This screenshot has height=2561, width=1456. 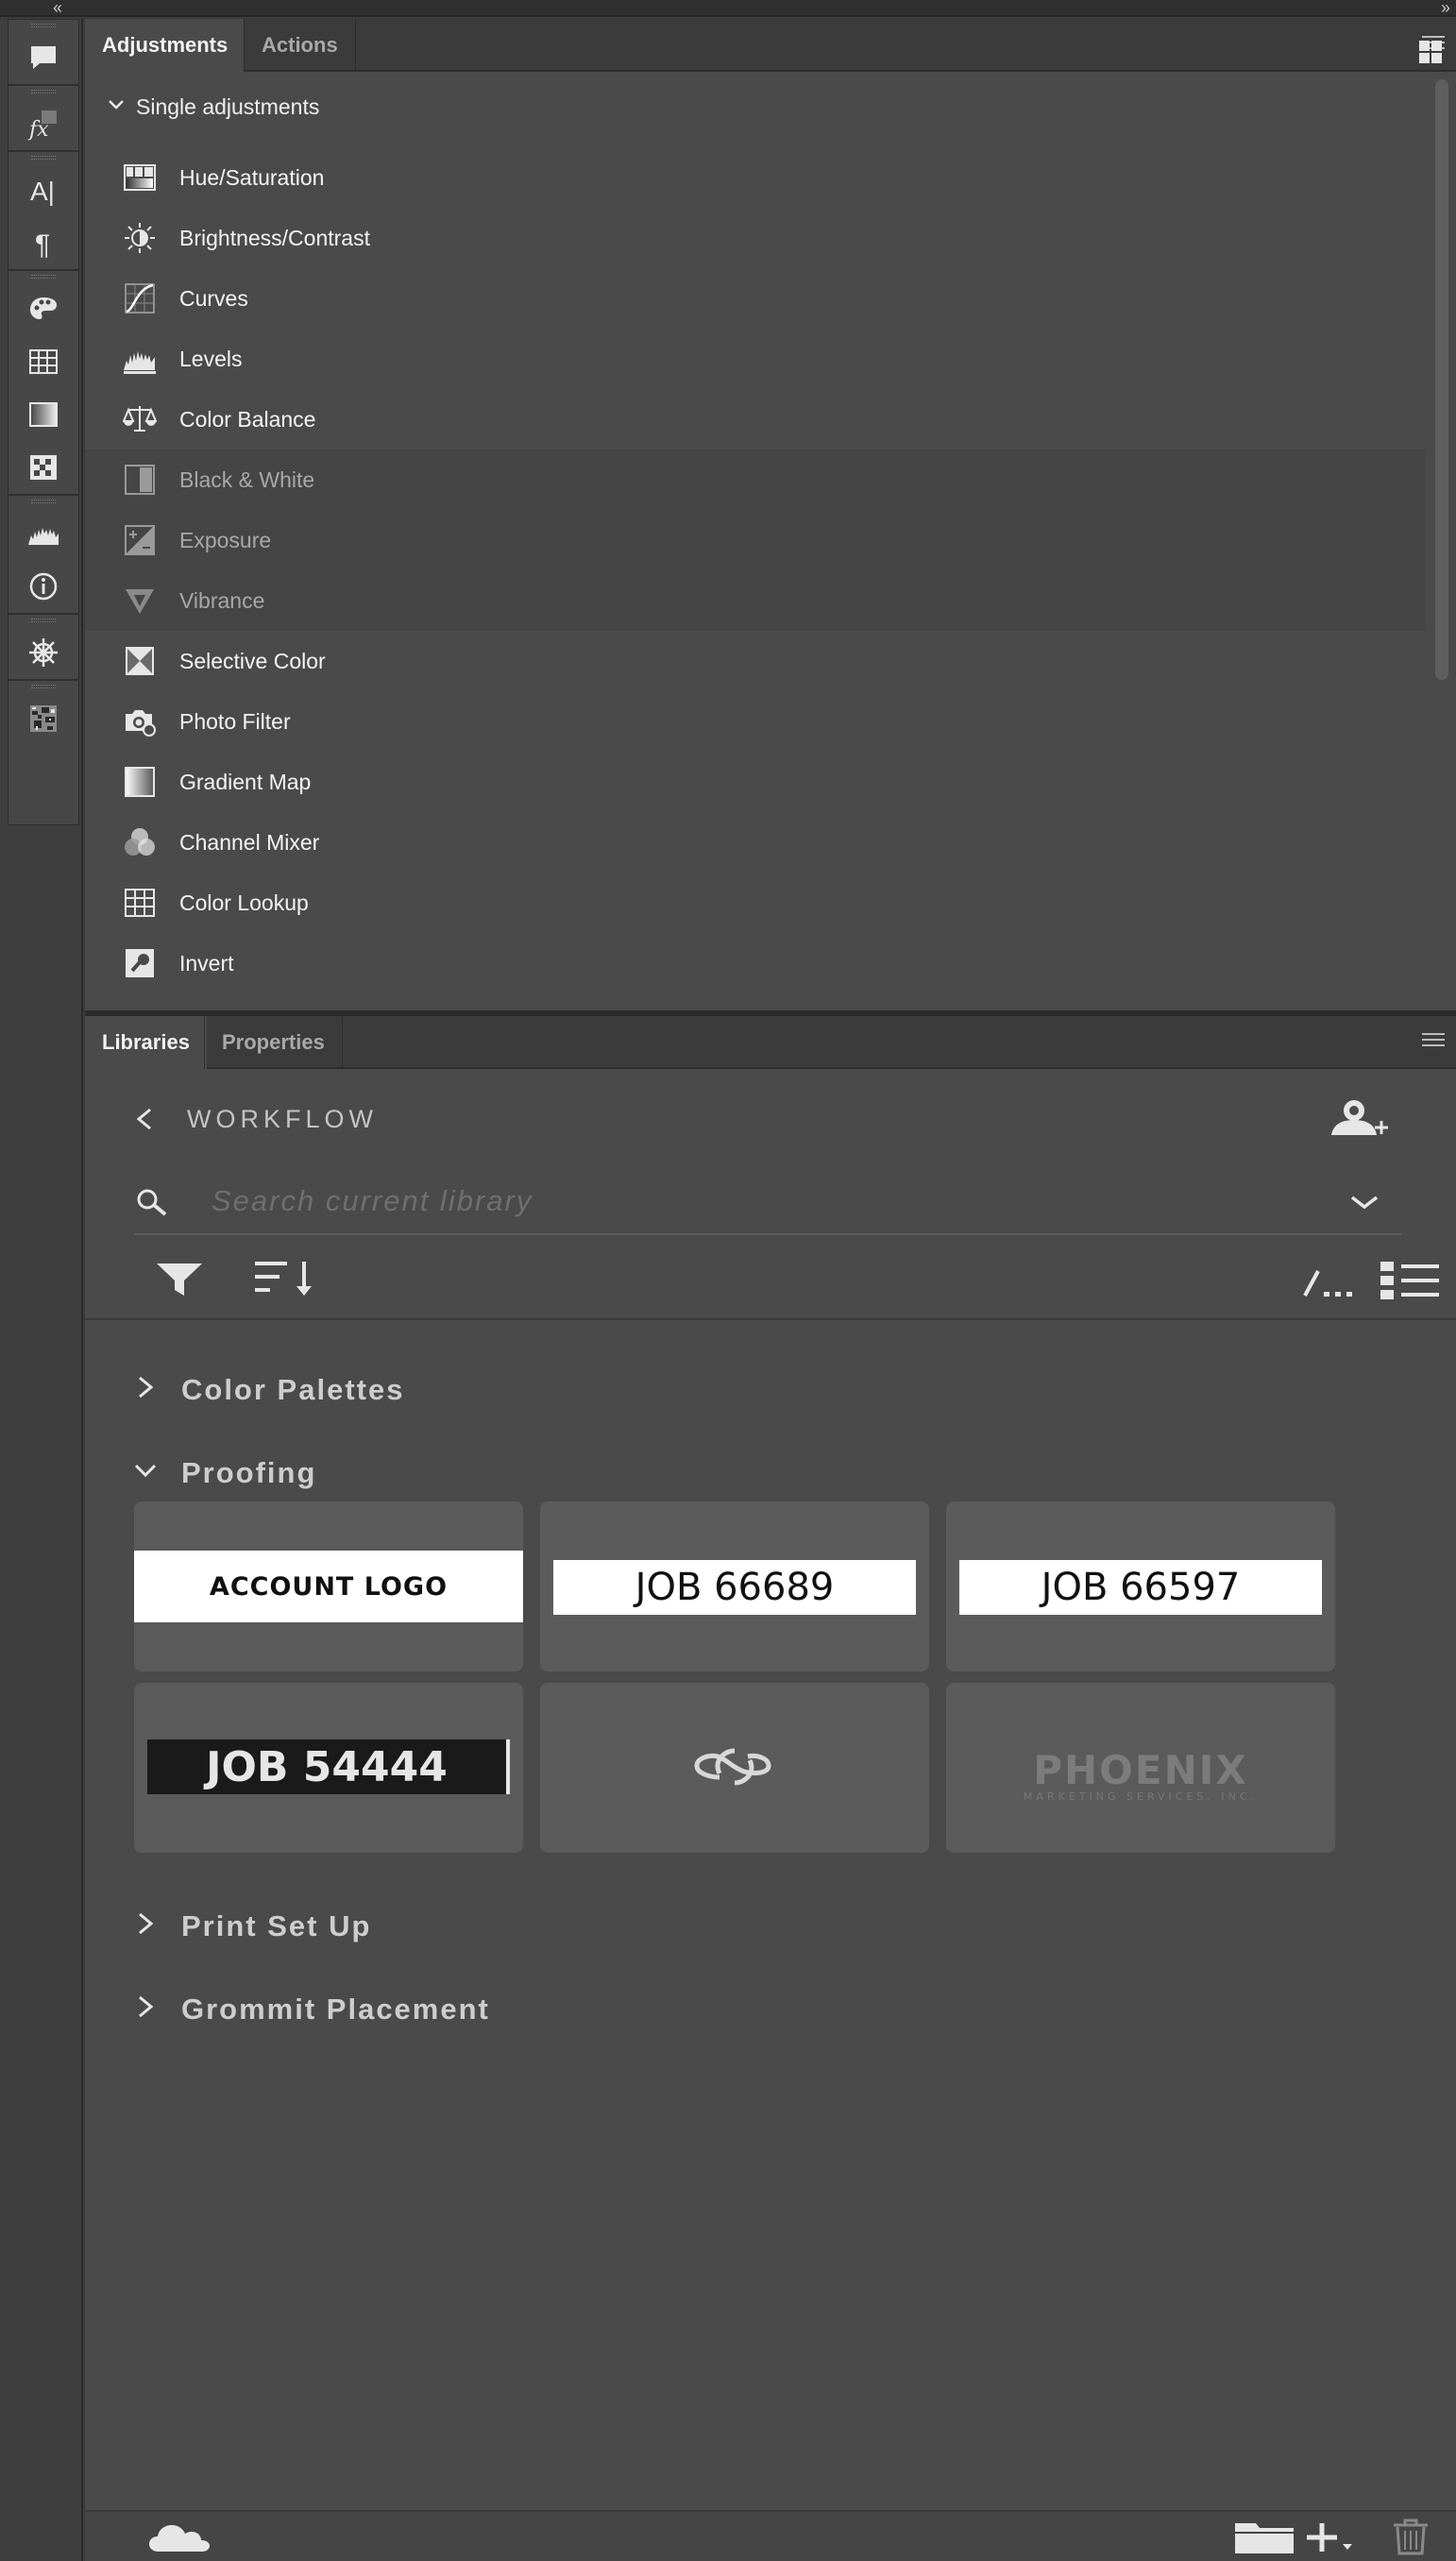 What do you see at coordinates (245, 782) in the screenshot?
I see `adjustment-label: Gradient Map` at bounding box center [245, 782].